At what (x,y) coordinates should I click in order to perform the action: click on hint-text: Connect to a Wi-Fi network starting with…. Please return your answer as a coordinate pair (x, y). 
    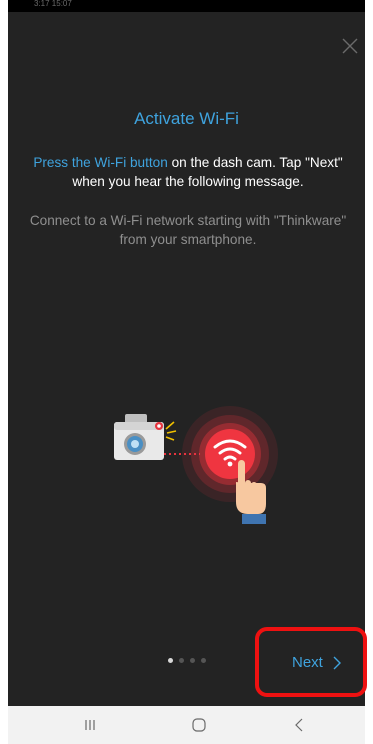
    Looking at the image, I should click on (188, 230).